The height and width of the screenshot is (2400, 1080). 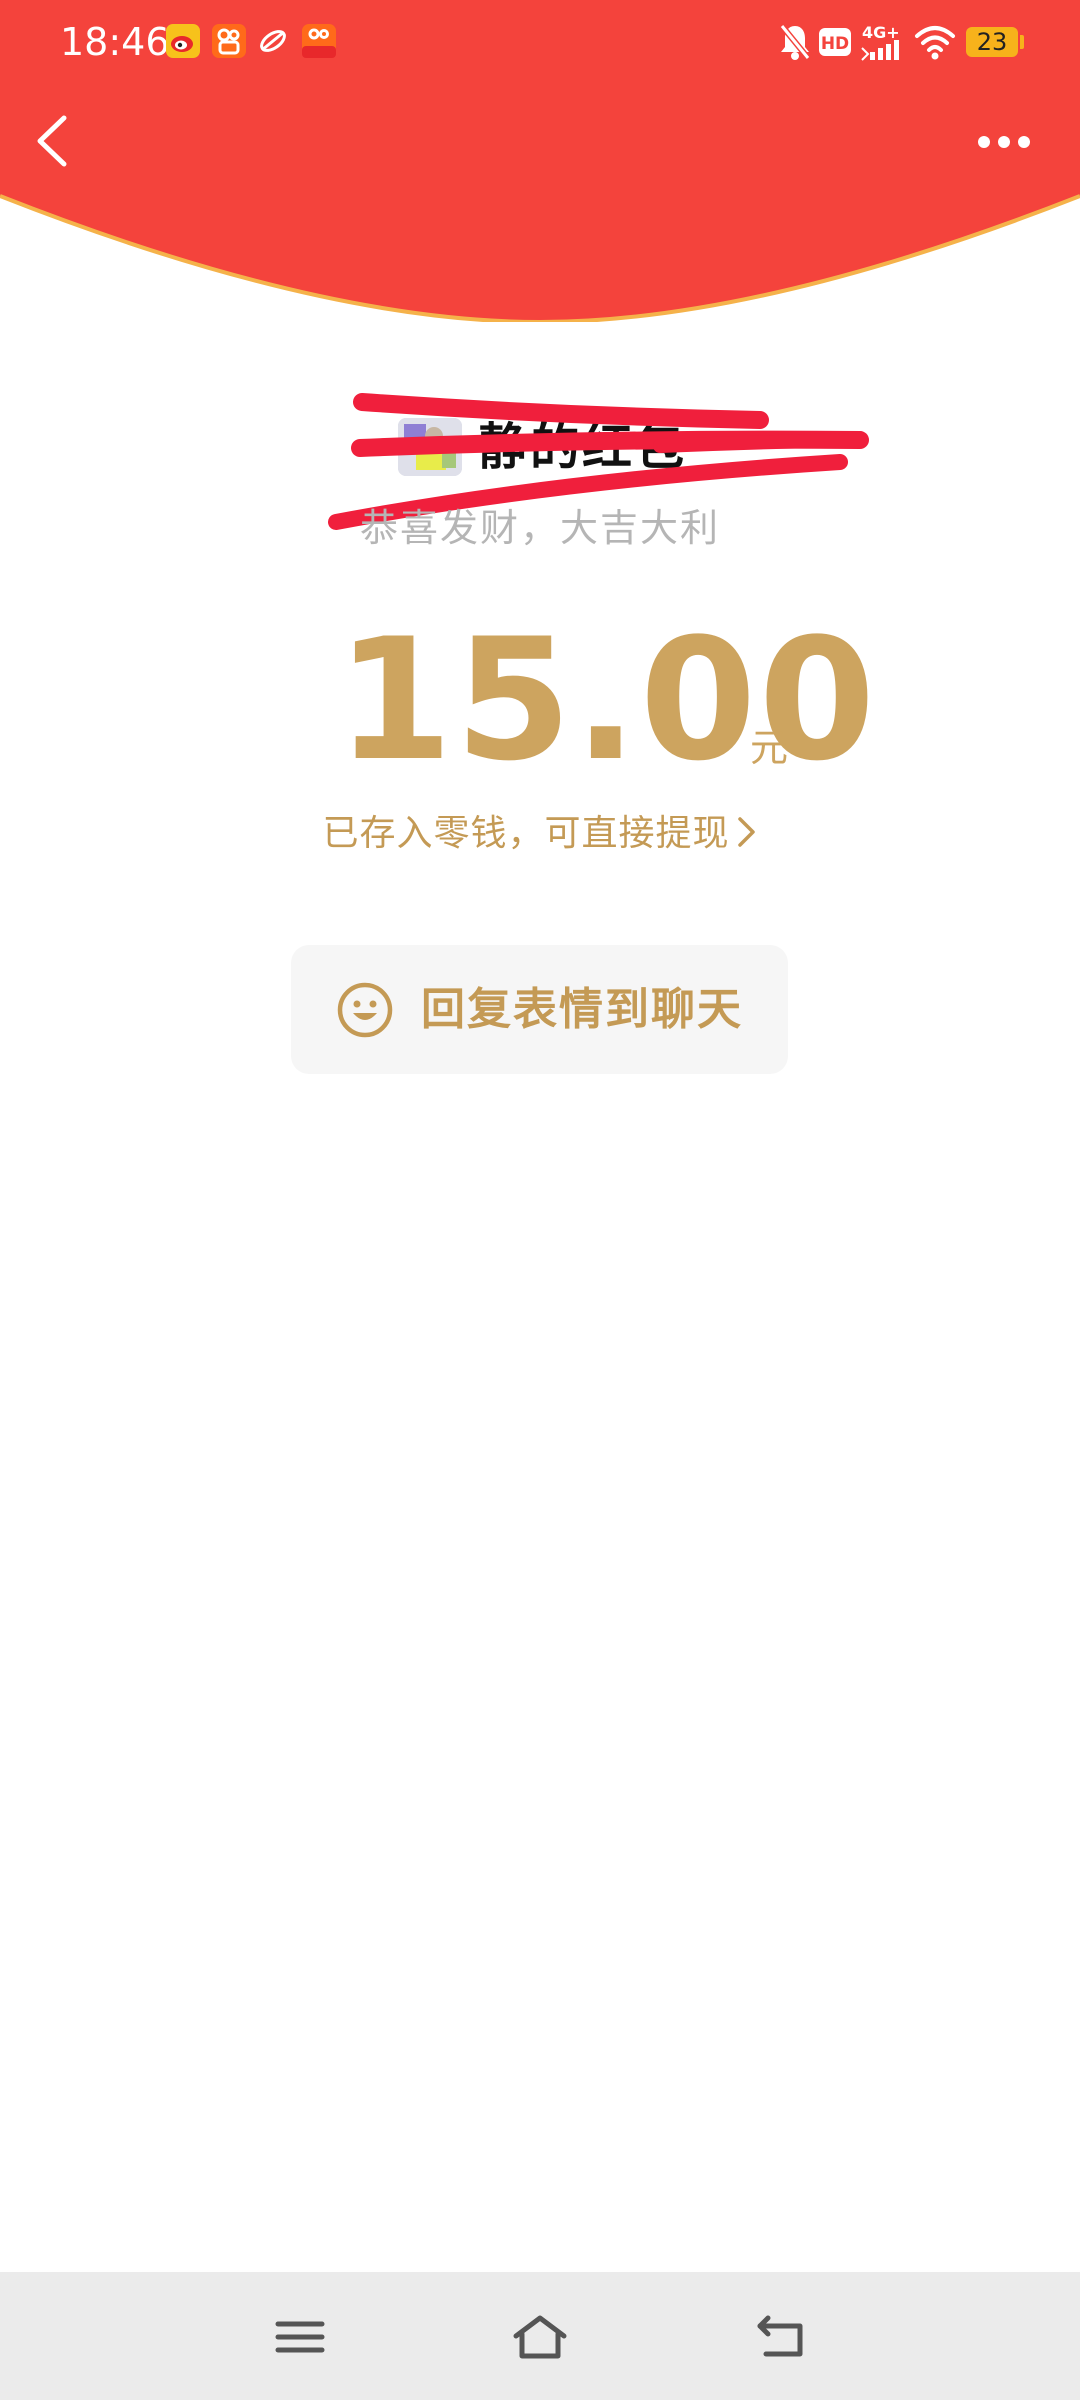 What do you see at coordinates (365, 1010) in the screenshot?
I see `smile-icon` at bounding box center [365, 1010].